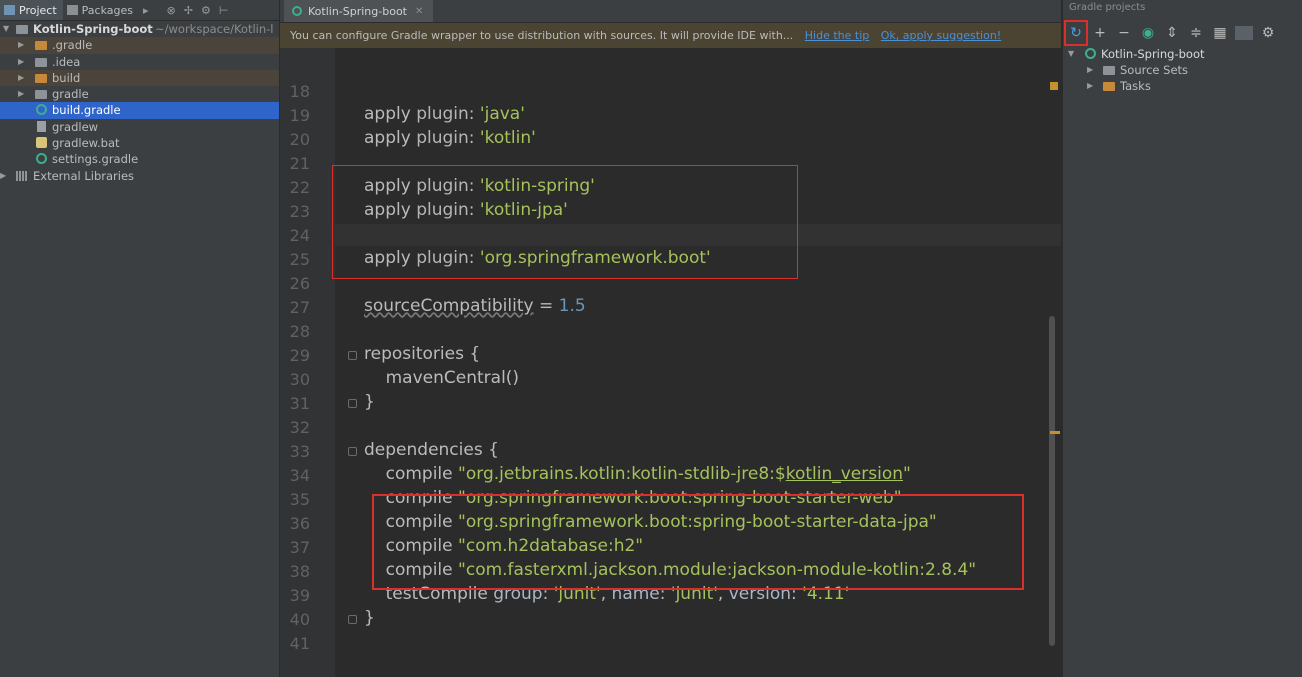  I want to click on scroll-marker, so click(1055, 432).